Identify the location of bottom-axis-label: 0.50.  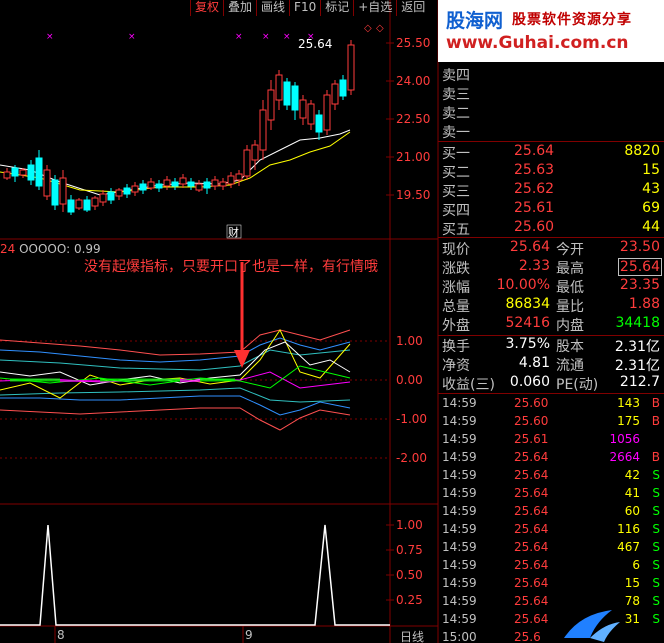
(409, 575).